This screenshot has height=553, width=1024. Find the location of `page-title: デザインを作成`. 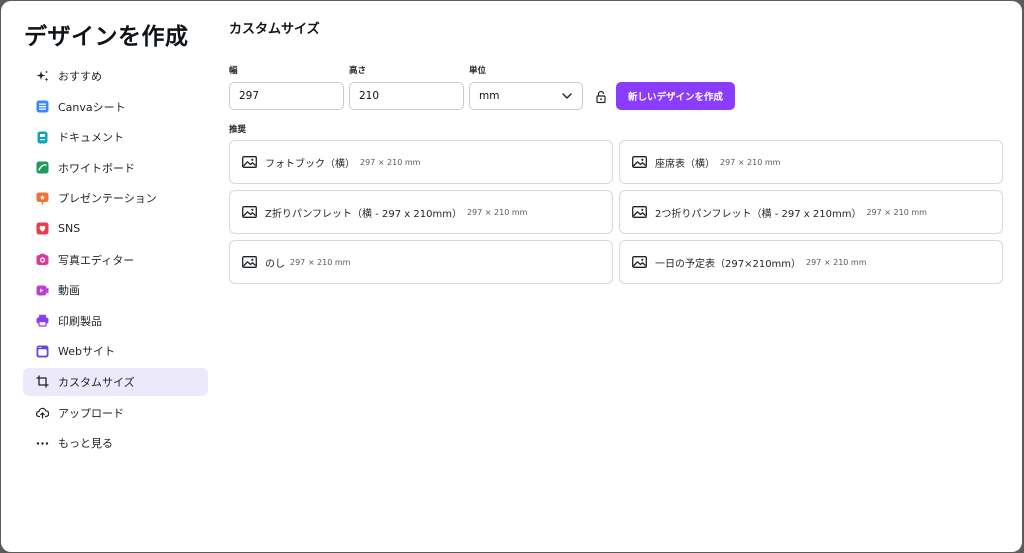

page-title: デザインを作成 is located at coordinates (106, 37).